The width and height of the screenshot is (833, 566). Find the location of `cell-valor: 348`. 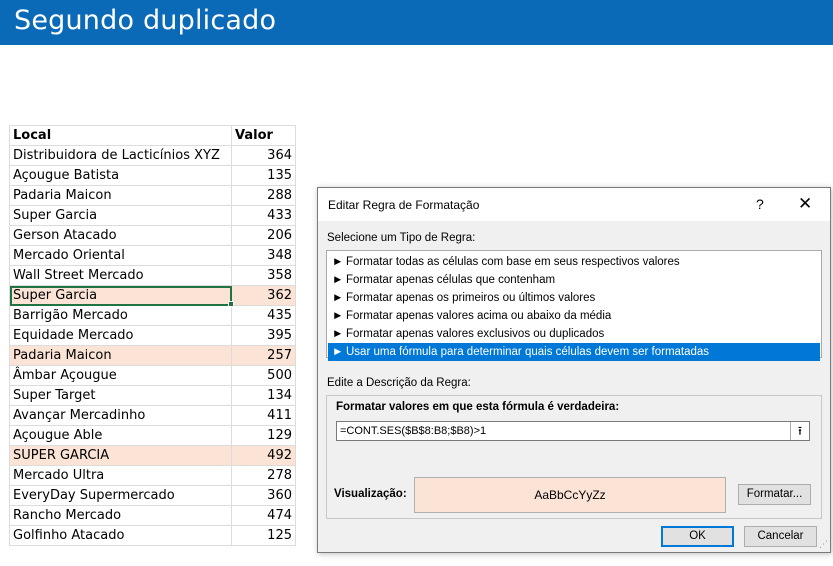

cell-valor: 348 is located at coordinates (263, 255).